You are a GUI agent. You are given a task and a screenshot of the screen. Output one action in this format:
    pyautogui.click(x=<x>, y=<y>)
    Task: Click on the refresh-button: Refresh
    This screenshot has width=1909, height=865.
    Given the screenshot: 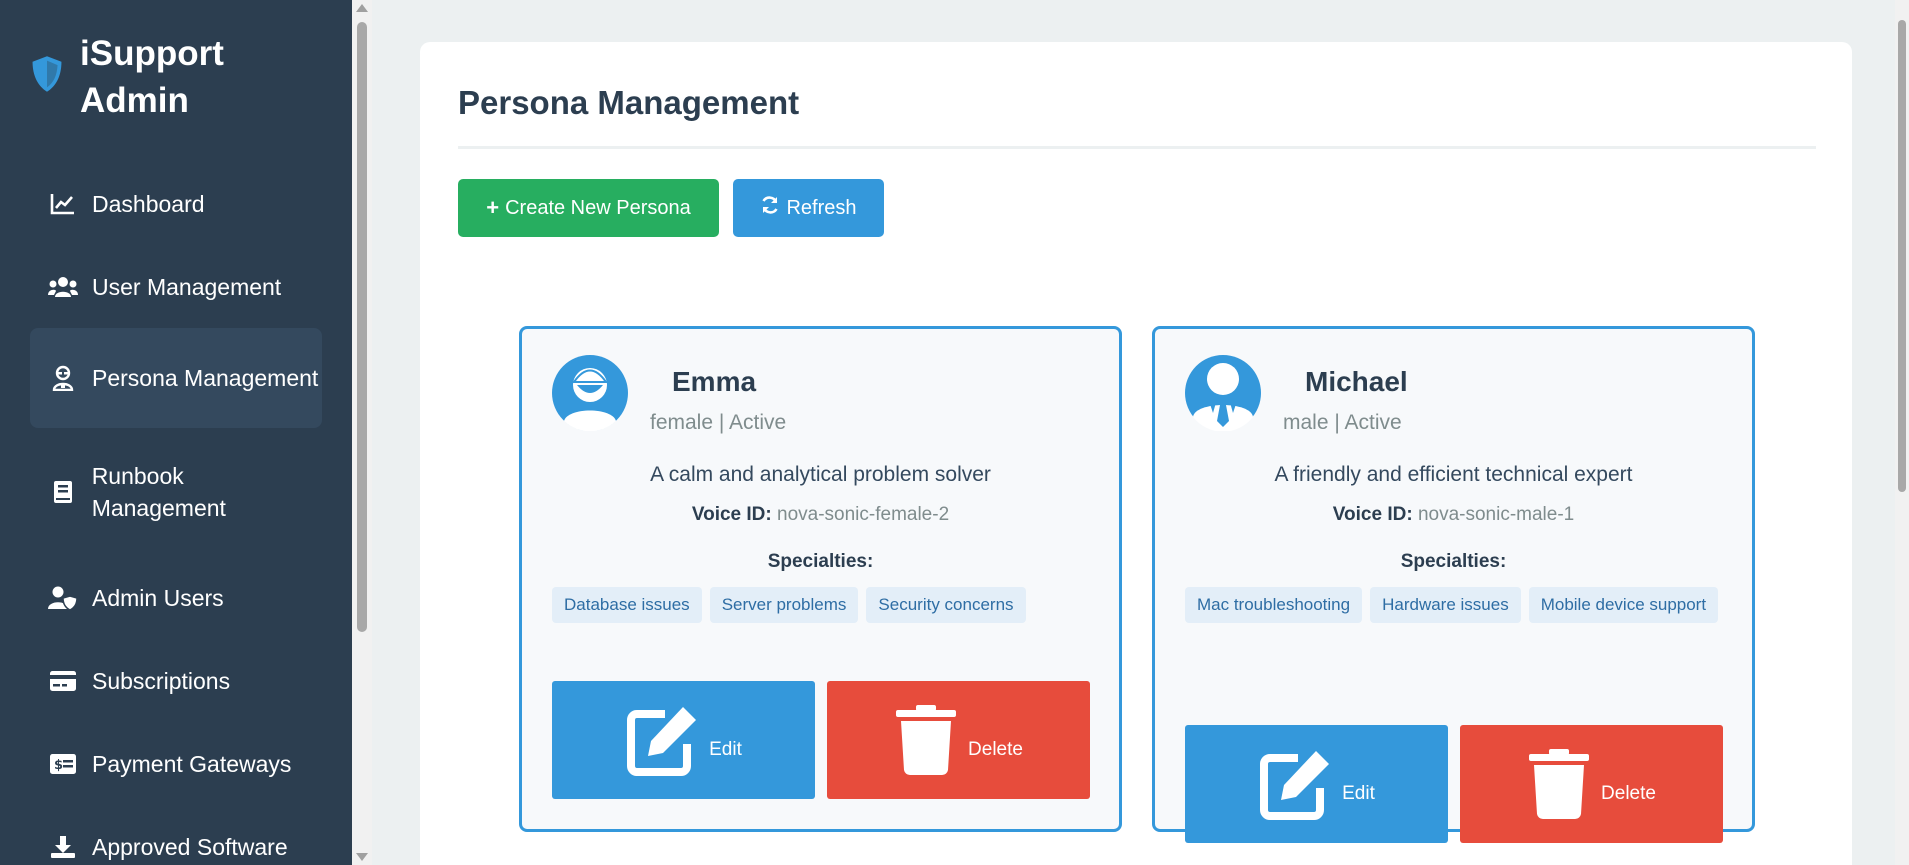 What is the action you would take?
    pyautogui.click(x=808, y=208)
    